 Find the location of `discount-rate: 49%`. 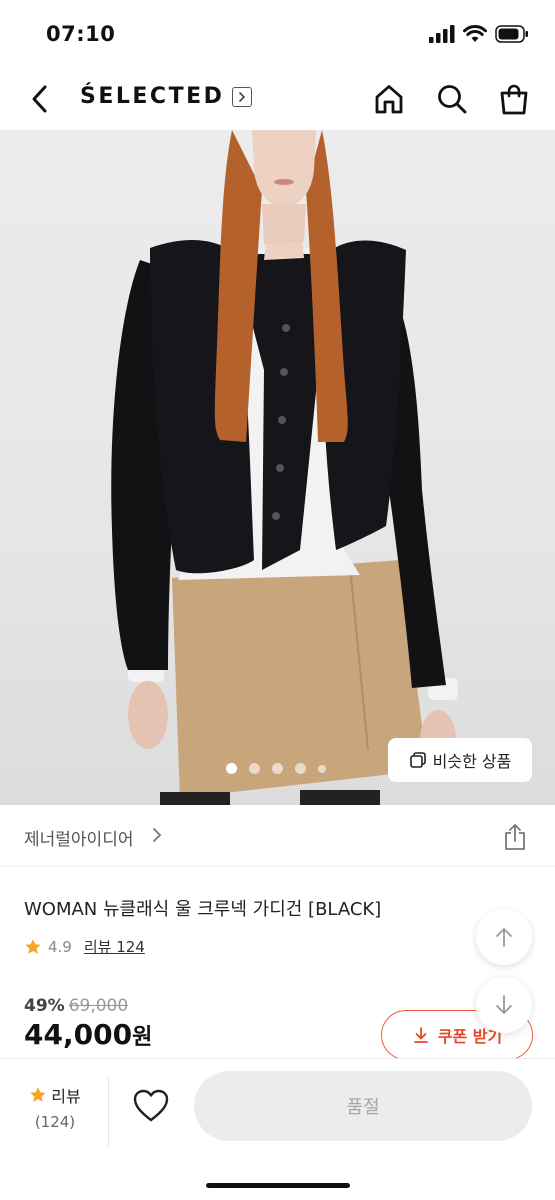

discount-rate: 49% is located at coordinates (44, 1006).